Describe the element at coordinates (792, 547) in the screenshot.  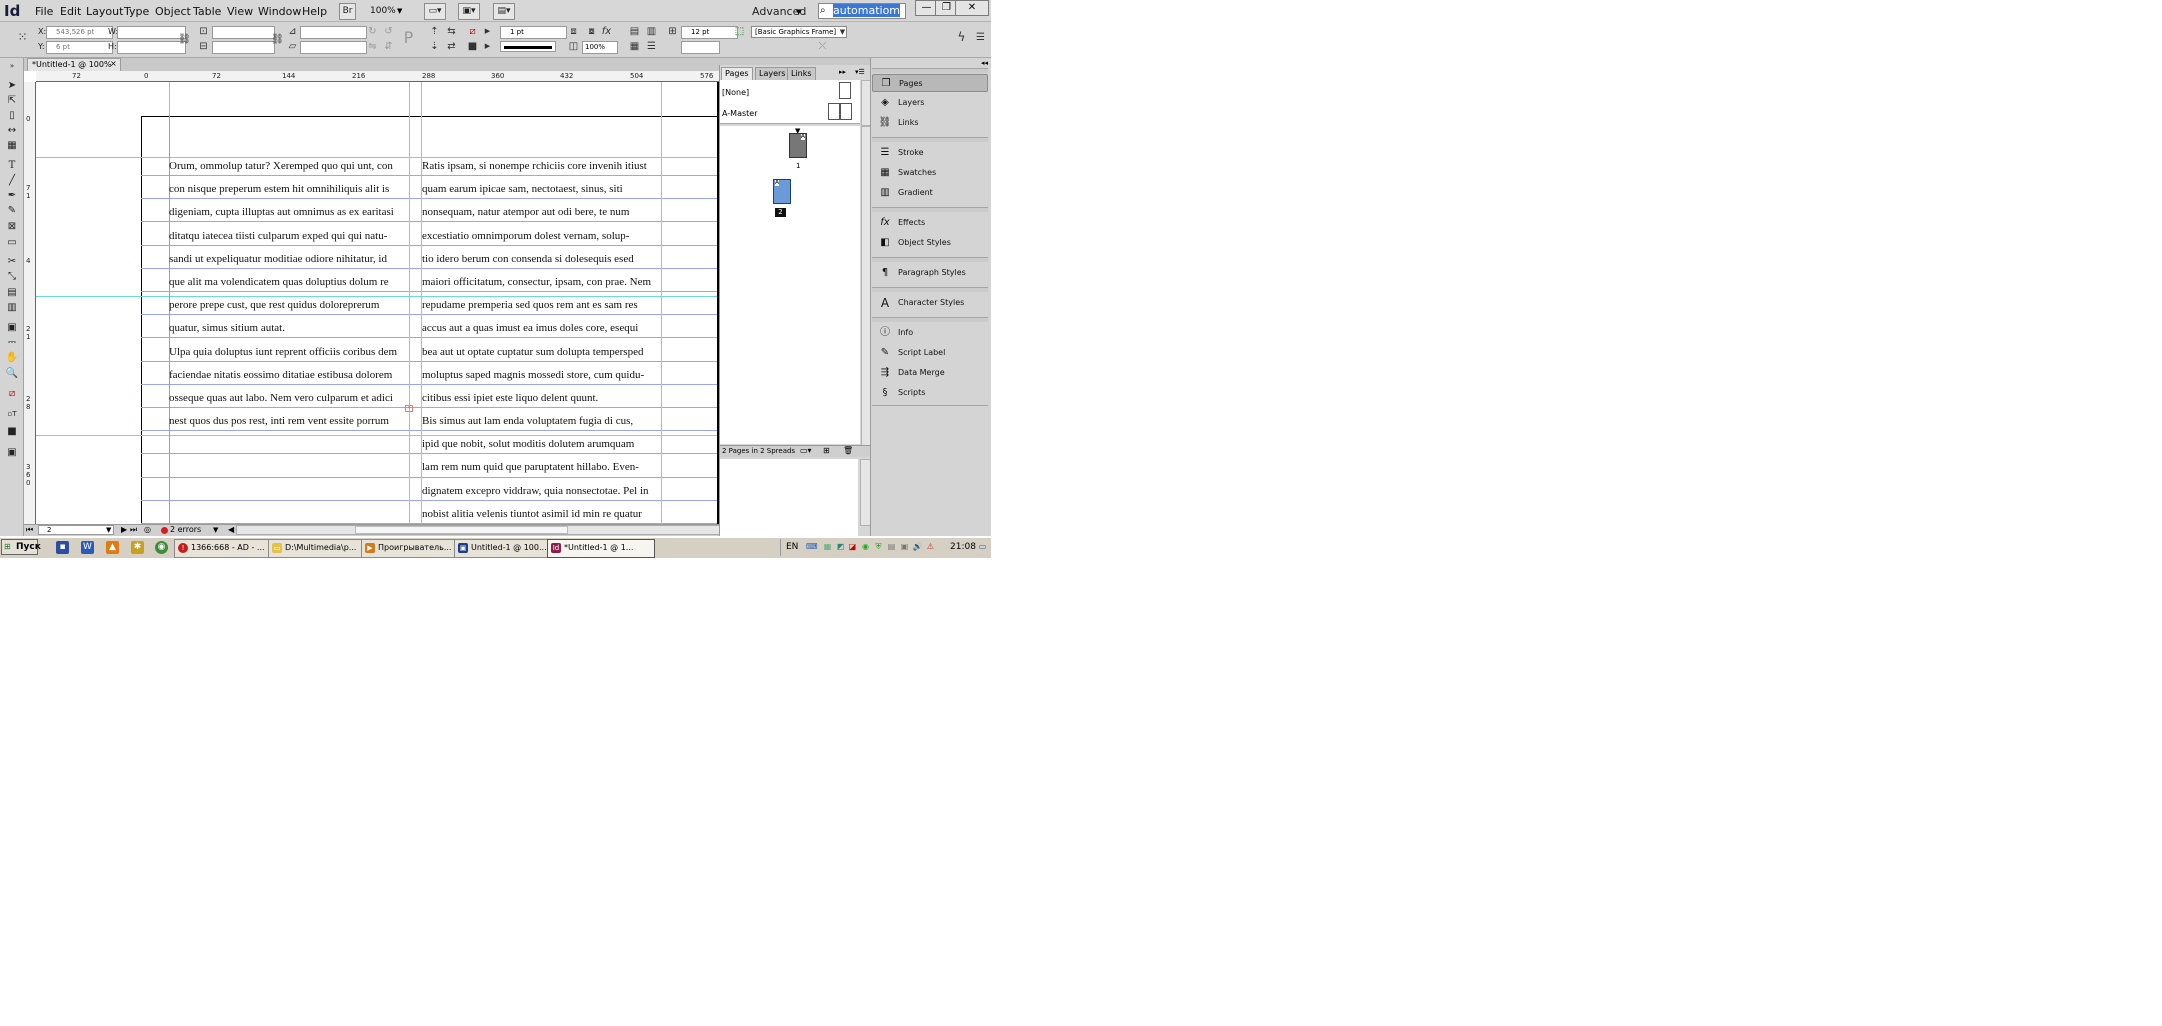
I see `language-indicator: EN` at that location.